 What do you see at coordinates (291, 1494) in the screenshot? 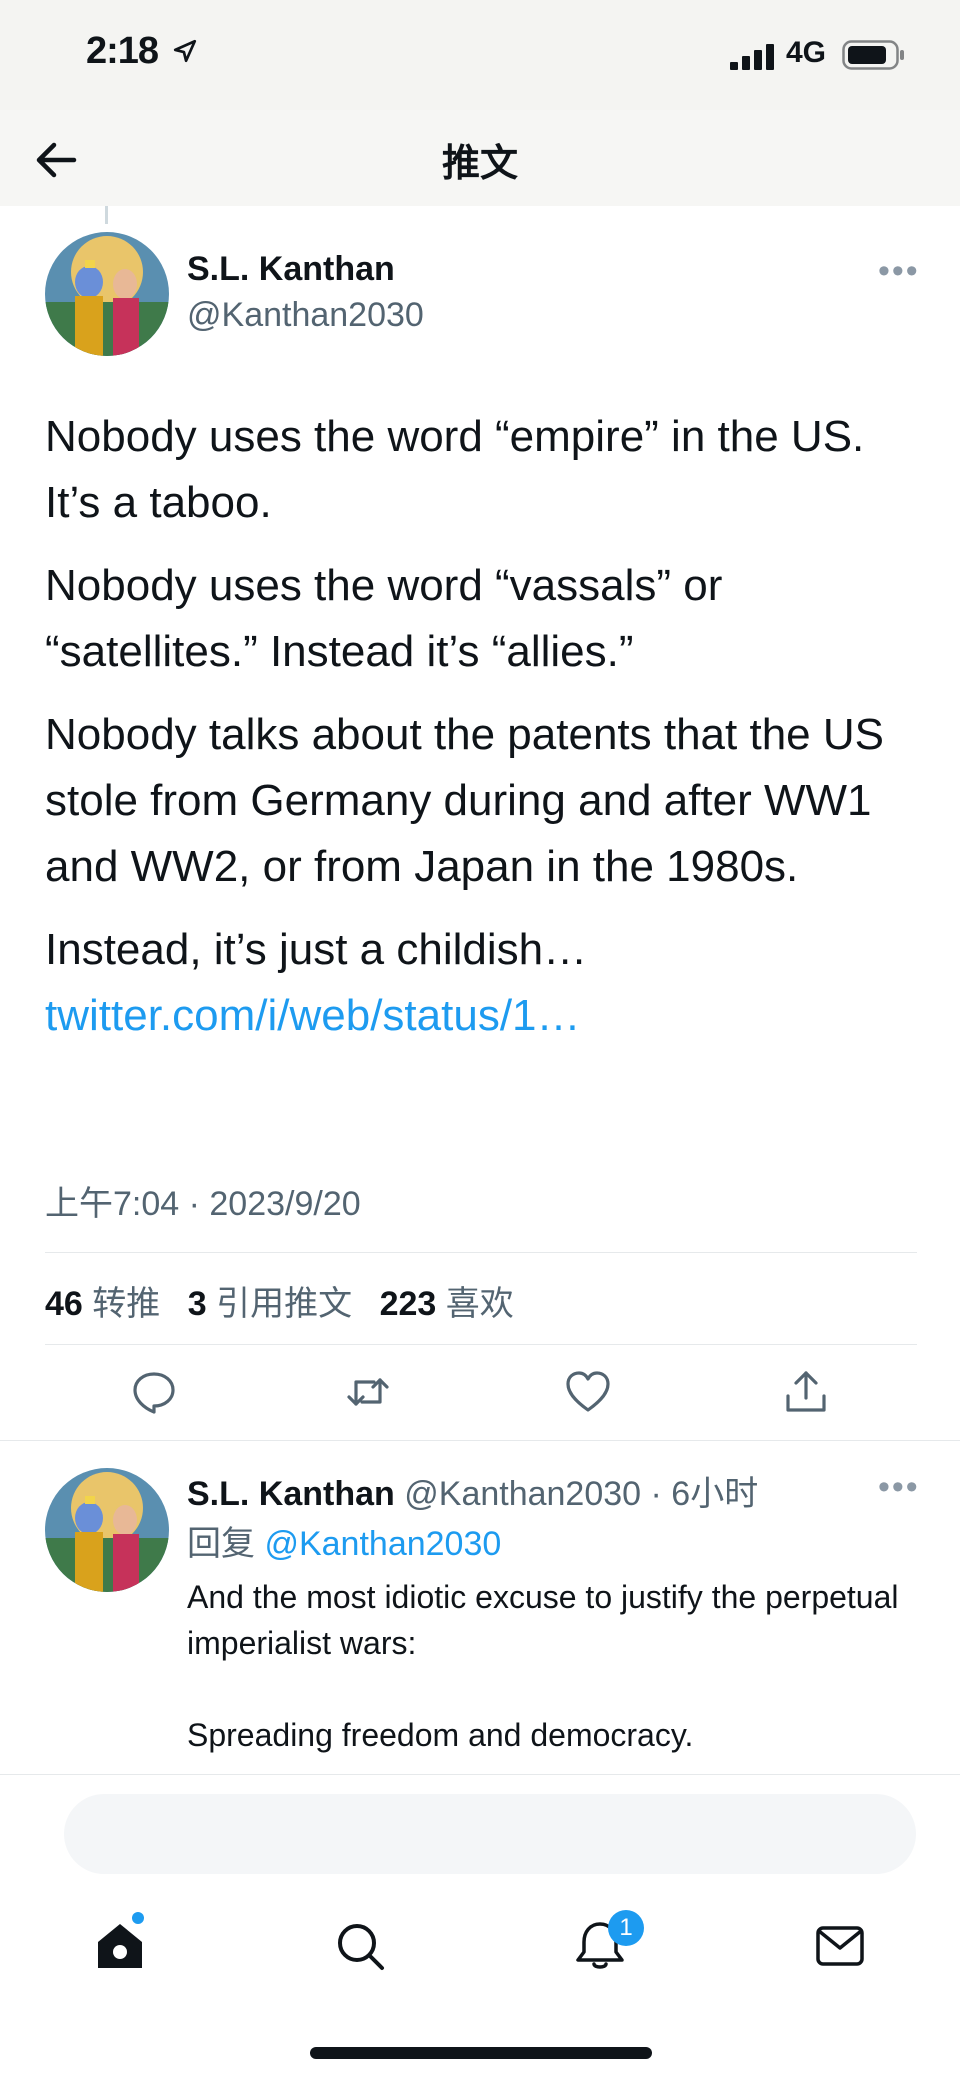
I see `reply-author-name: S.L. Kanthan` at bounding box center [291, 1494].